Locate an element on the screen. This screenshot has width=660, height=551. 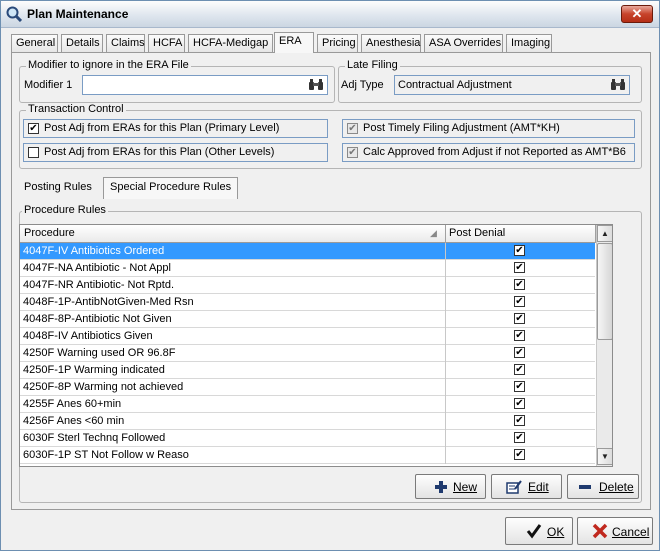
ok-button: OK is located at coordinates (539, 531).